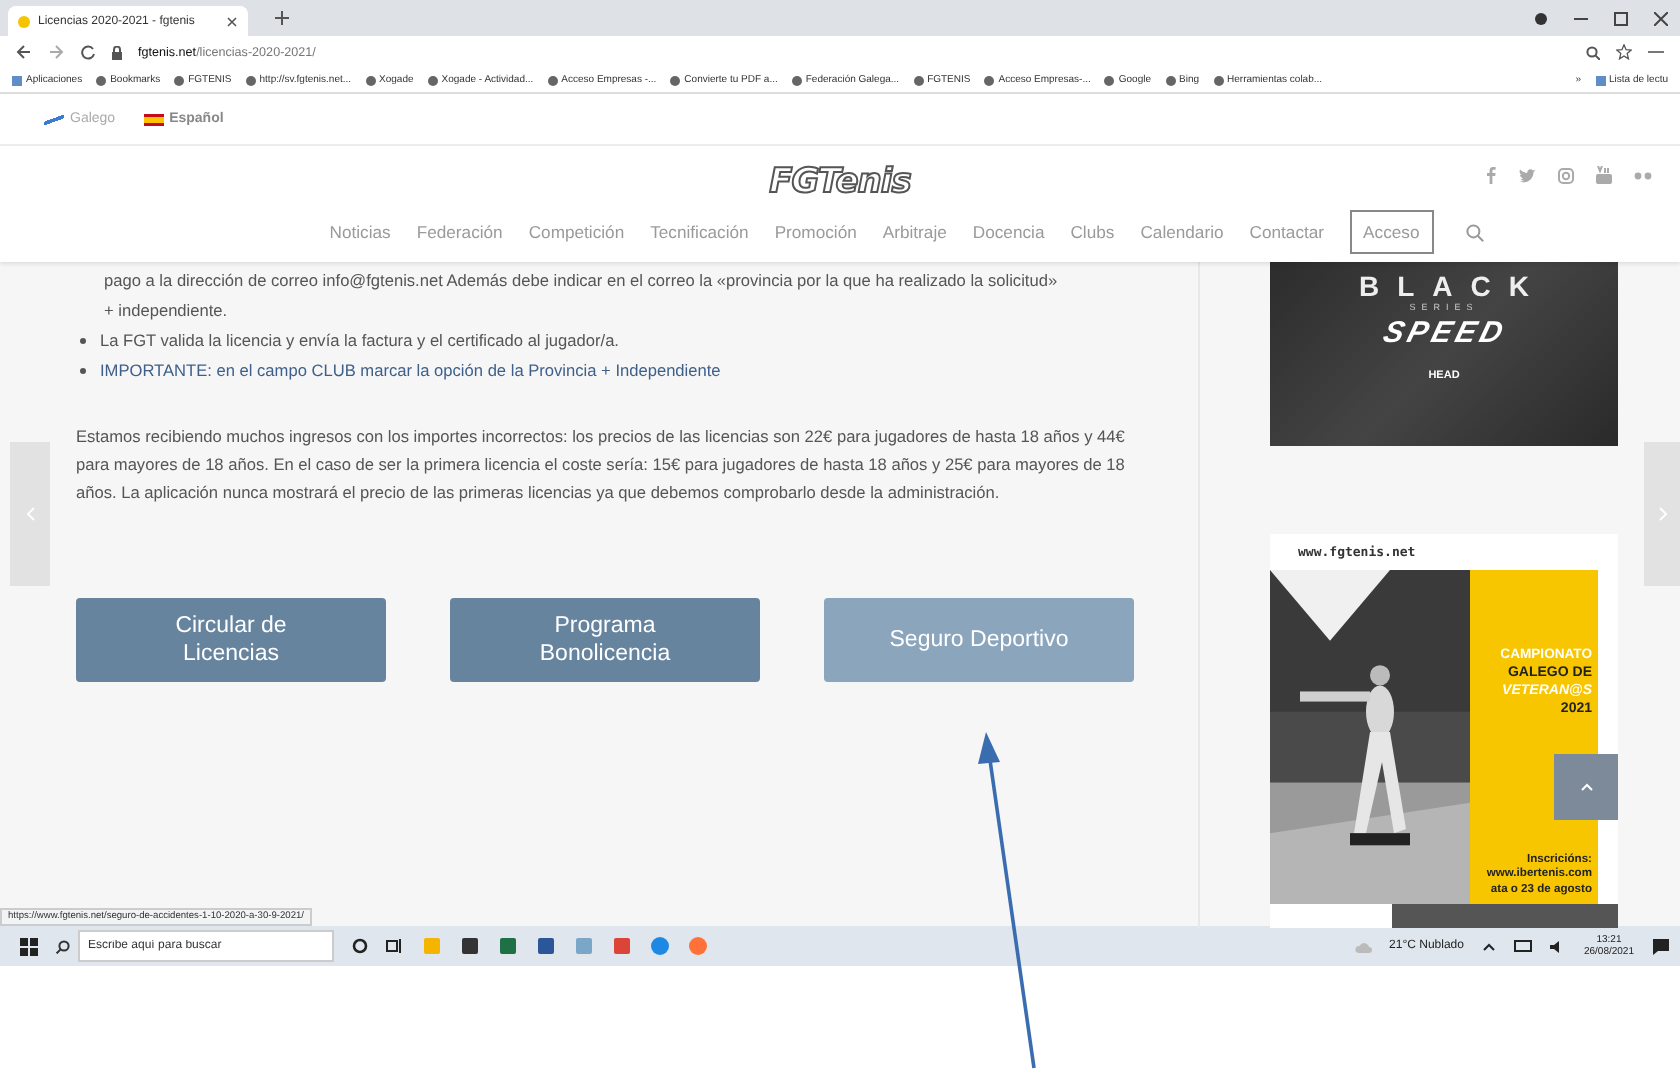 This screenshot has width=1680, height=1072. I want to click on ad-title: BLACK, so click(1452, 286).